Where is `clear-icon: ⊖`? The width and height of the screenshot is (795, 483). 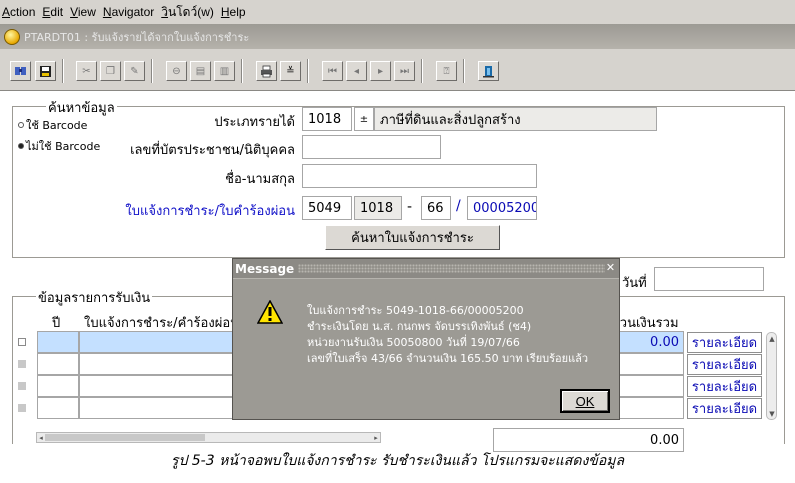
clear-icon: ⊖ is located at coordinates (176, 71).